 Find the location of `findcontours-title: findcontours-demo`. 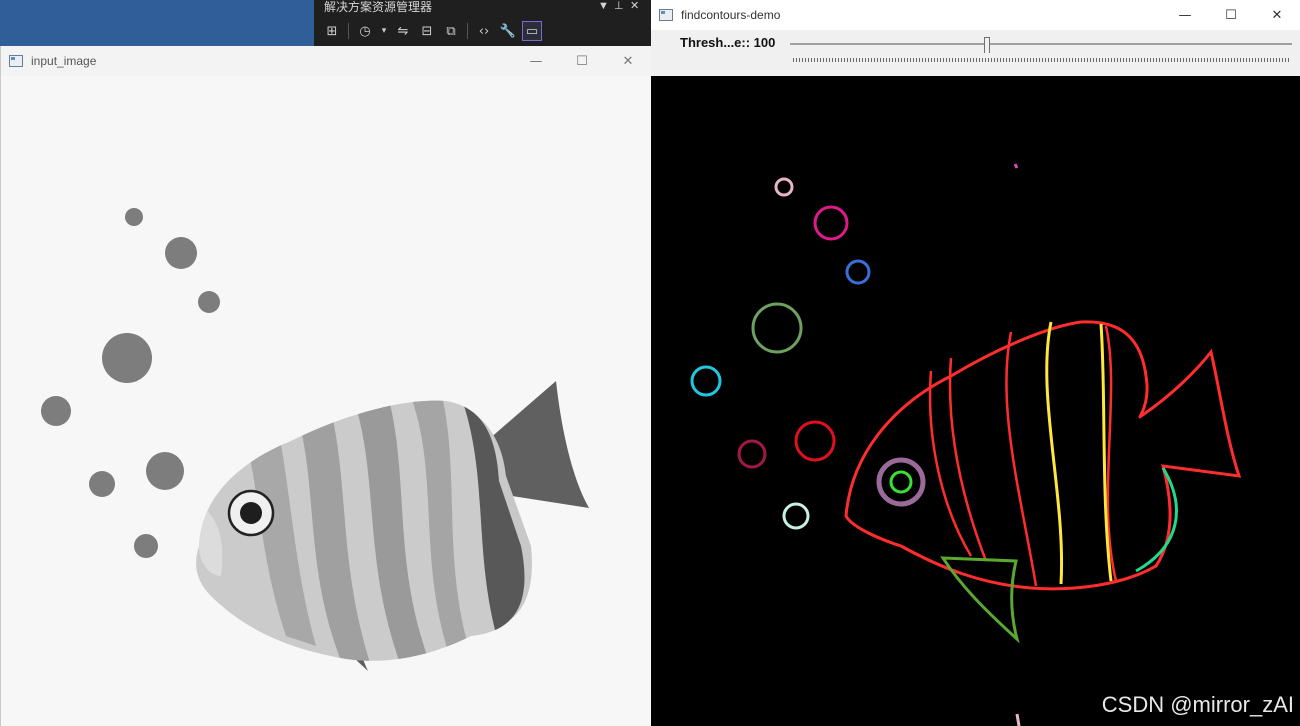

findcontours-title: findcontours-demo is located at coordinates (731, 15).